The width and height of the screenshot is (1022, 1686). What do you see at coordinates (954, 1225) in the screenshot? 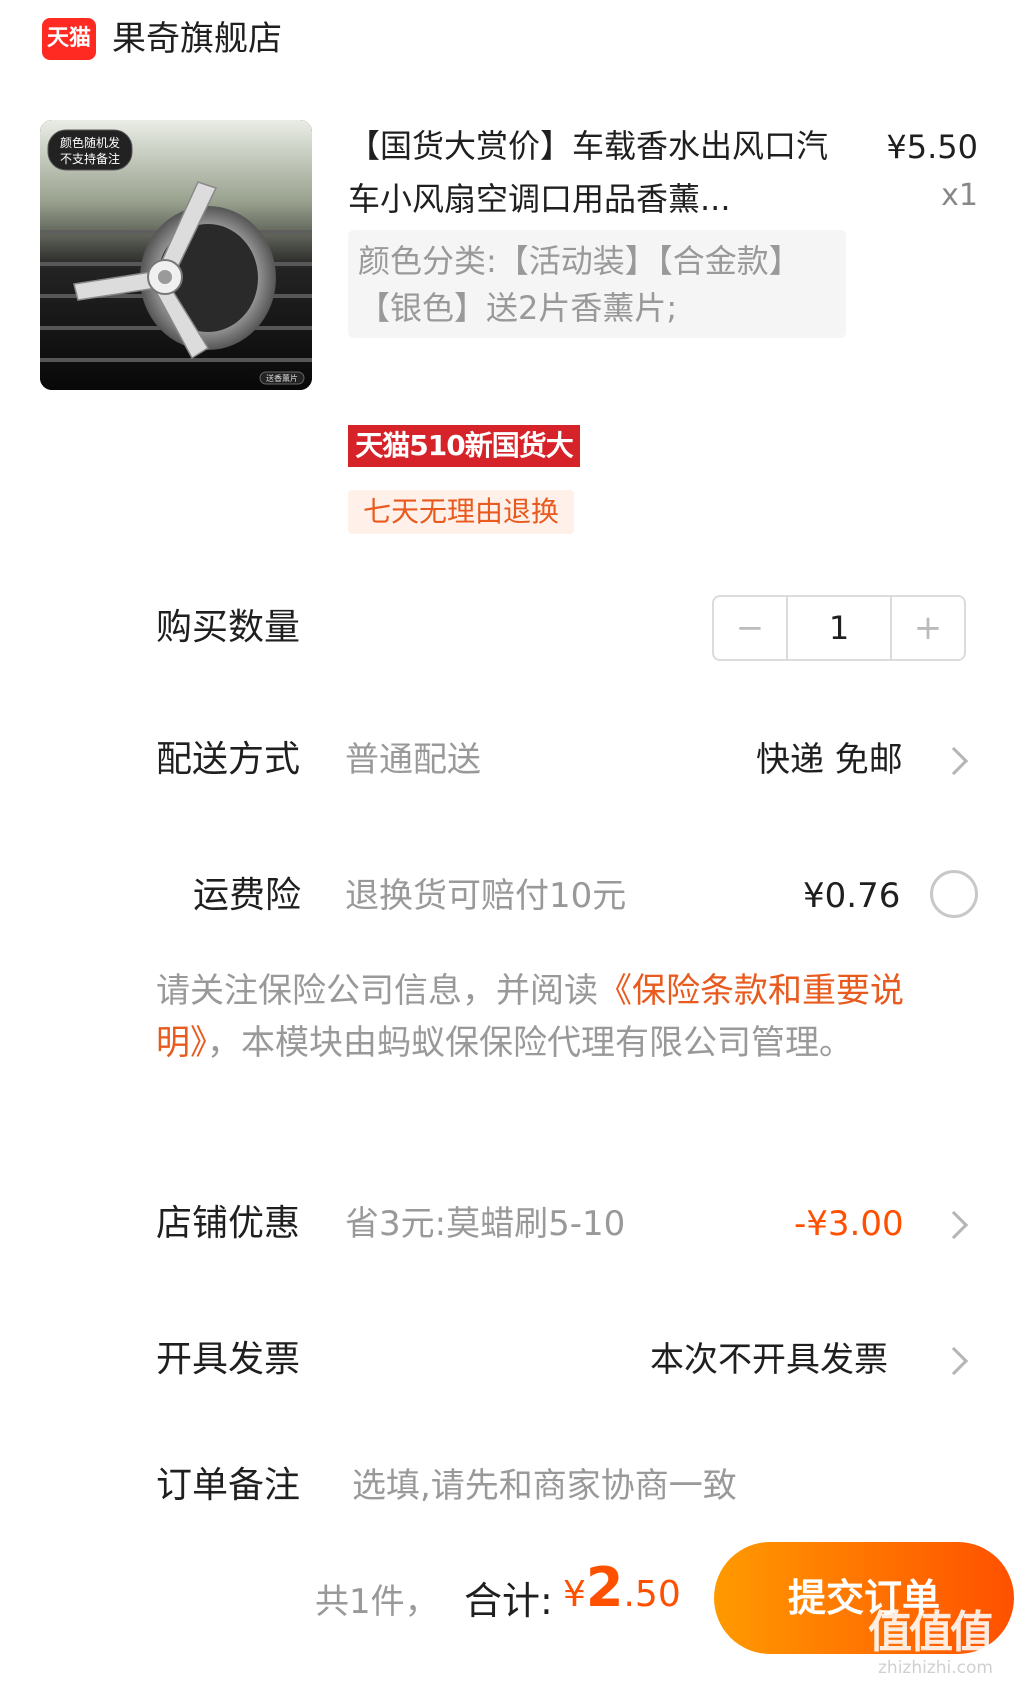
I see `store-discount-chevron-icon` at bounding box center [954, 1225].